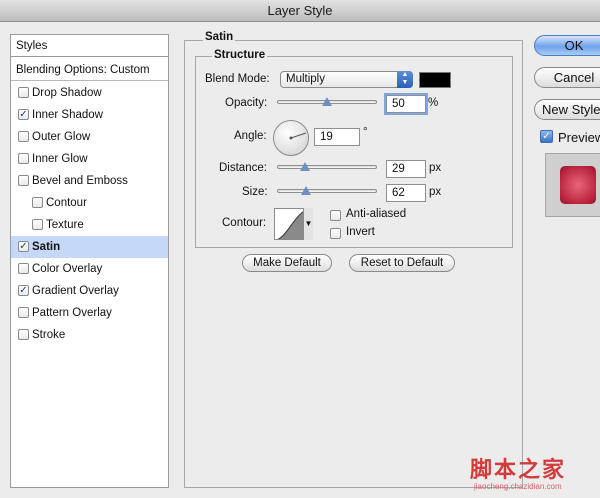 The image size is (600, 498). I want to click on size-slider, so click(327, 191).